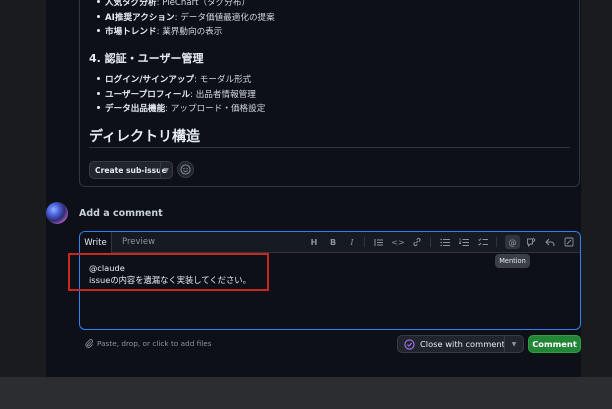 The height and width of the screenshot is (409, 612). I want to click on heading-icon: H, so click(314, 242).